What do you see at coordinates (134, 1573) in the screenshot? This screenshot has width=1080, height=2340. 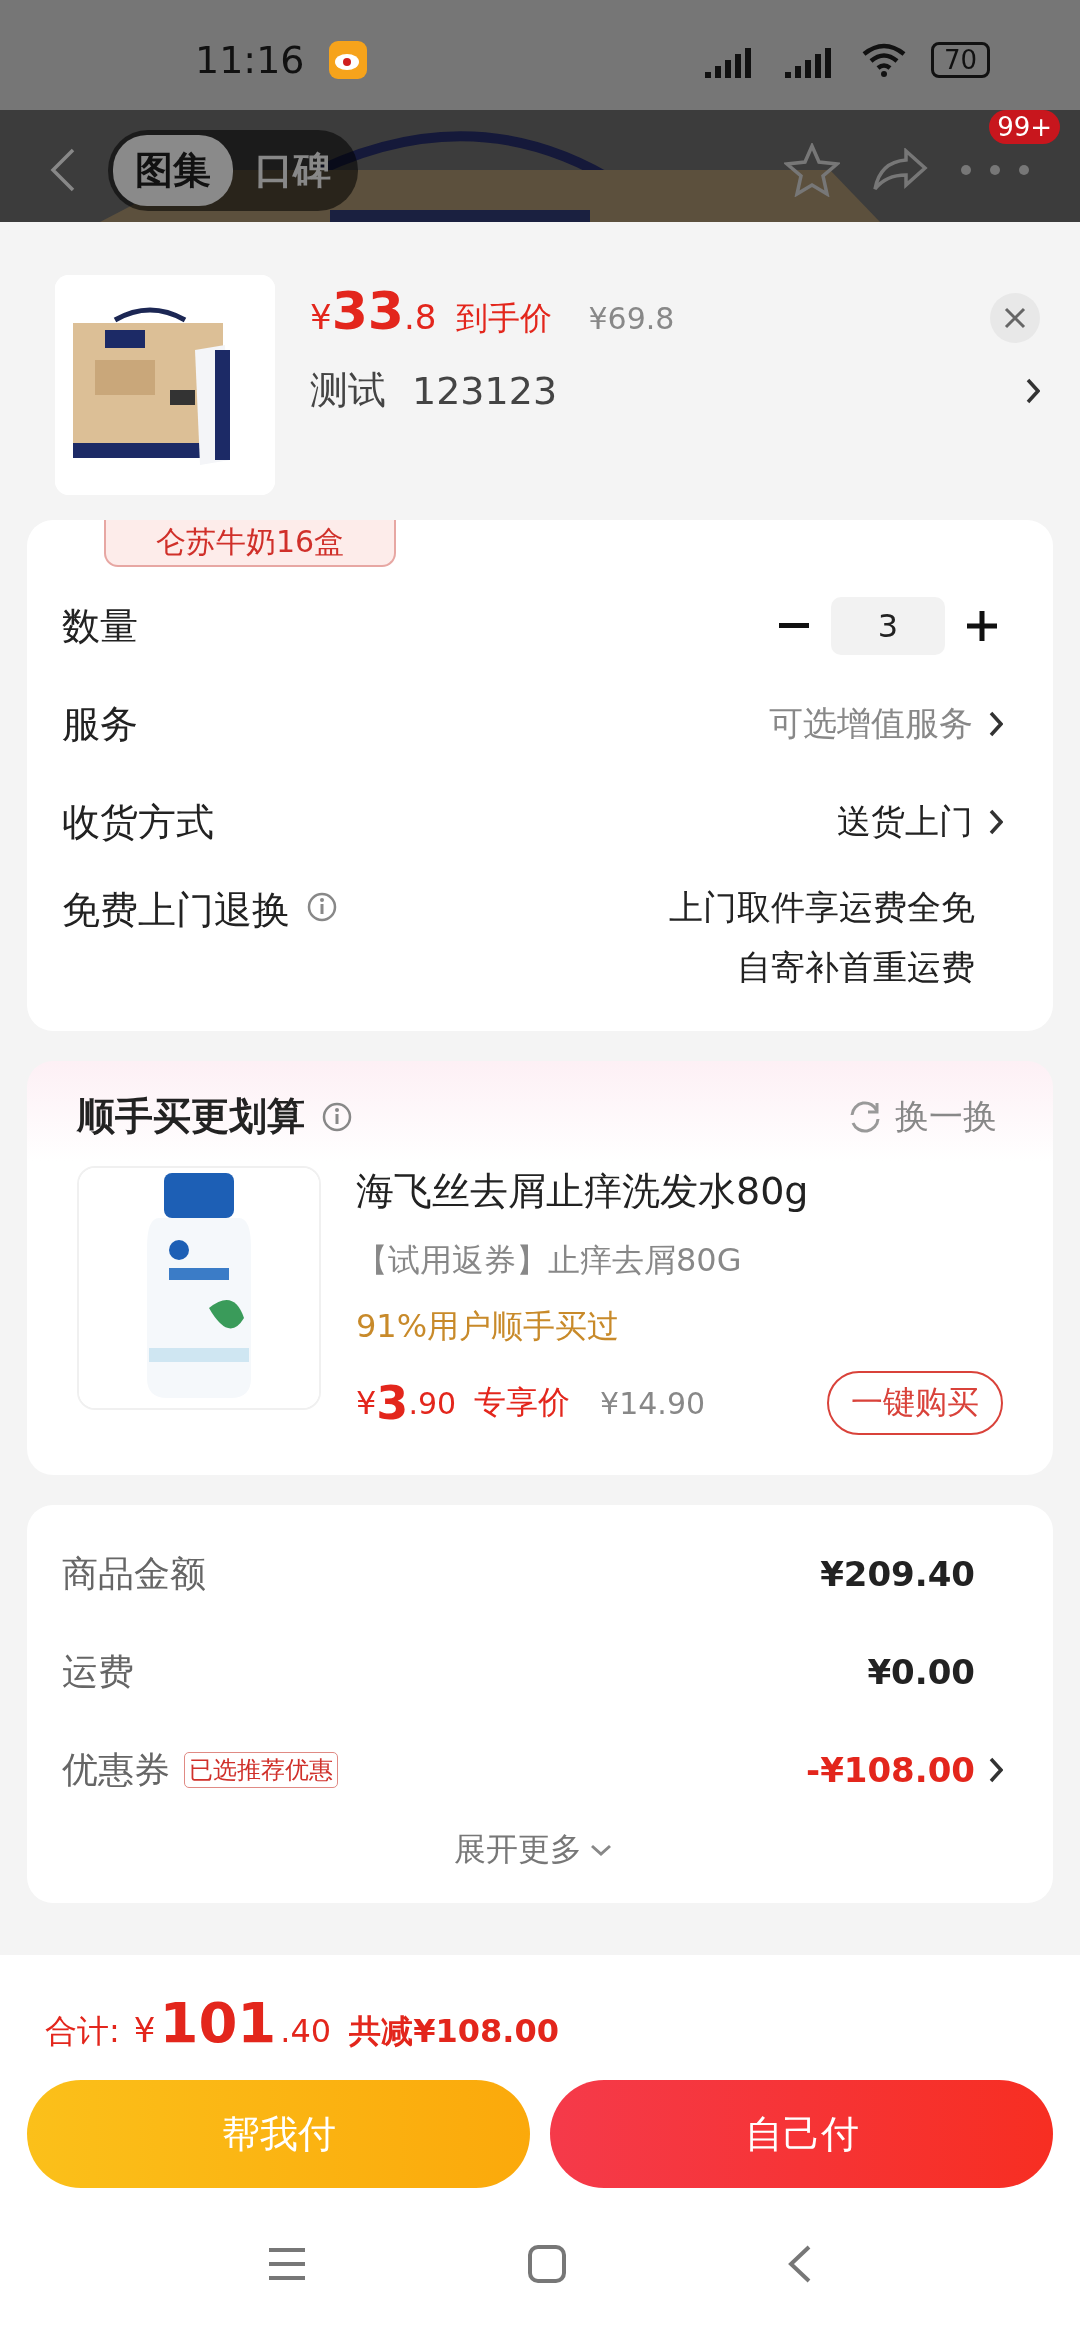 I see `summary-label: 商品金额` at bounding box center [134, 1573].